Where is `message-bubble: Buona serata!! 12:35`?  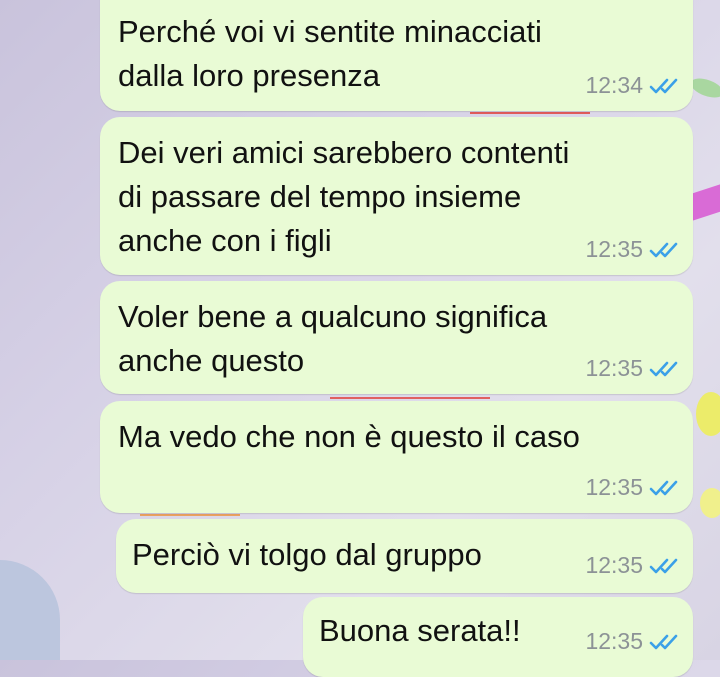 message-bubble: Buona serata!! 12:35 is located at coordinates (498, 637).